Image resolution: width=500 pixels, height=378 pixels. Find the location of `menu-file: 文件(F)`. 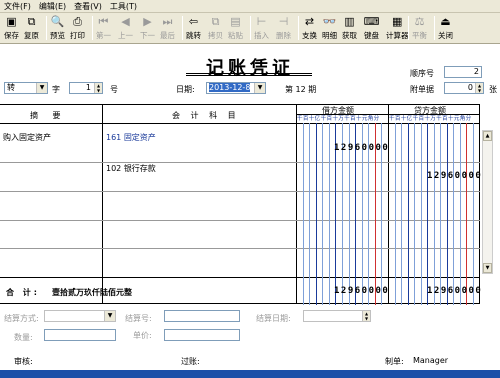

menu-file: 文件(F) is located at coordinates (17, 6).